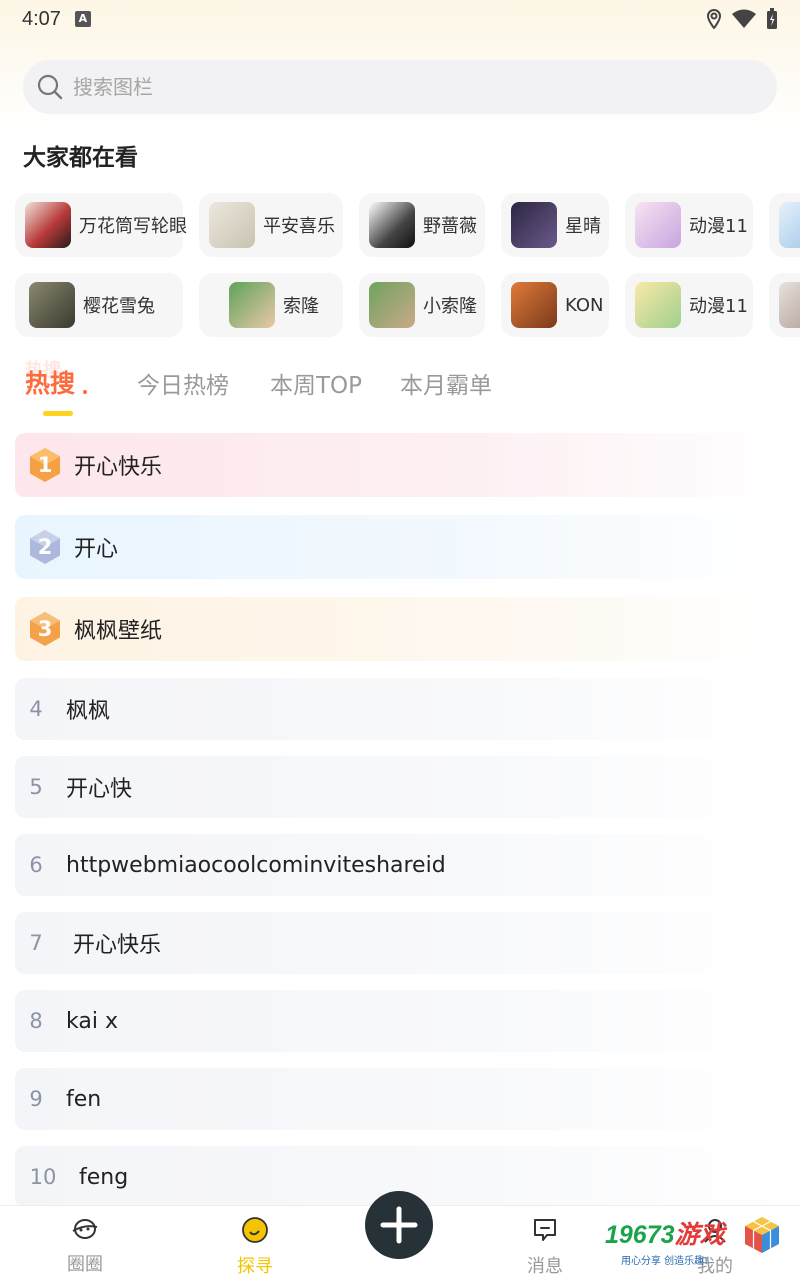  What do you see at coordinates (255, 1230) in the screenshot?
I see `explore-icon` at bounding box center [255, 1230].